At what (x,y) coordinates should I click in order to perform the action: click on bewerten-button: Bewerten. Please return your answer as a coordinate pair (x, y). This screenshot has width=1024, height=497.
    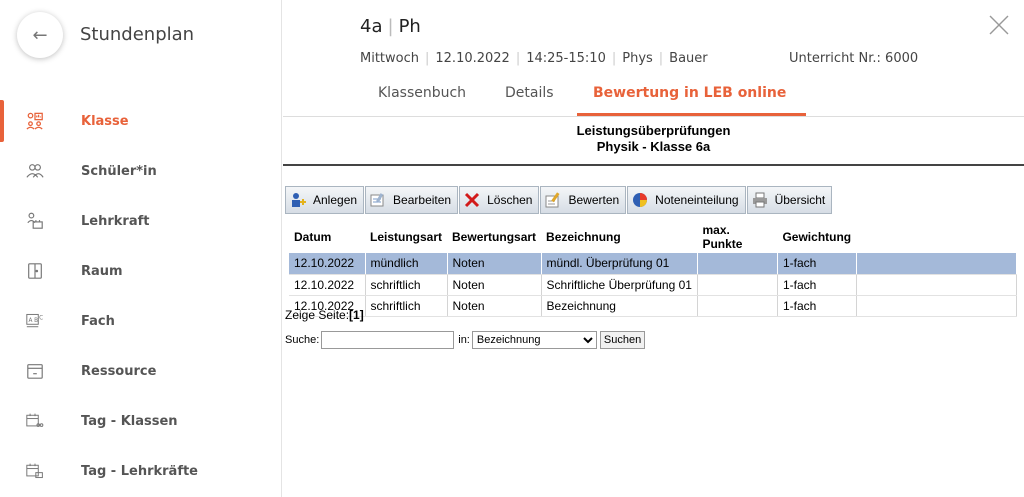
    Looking at the image, I should click on (583, 200).